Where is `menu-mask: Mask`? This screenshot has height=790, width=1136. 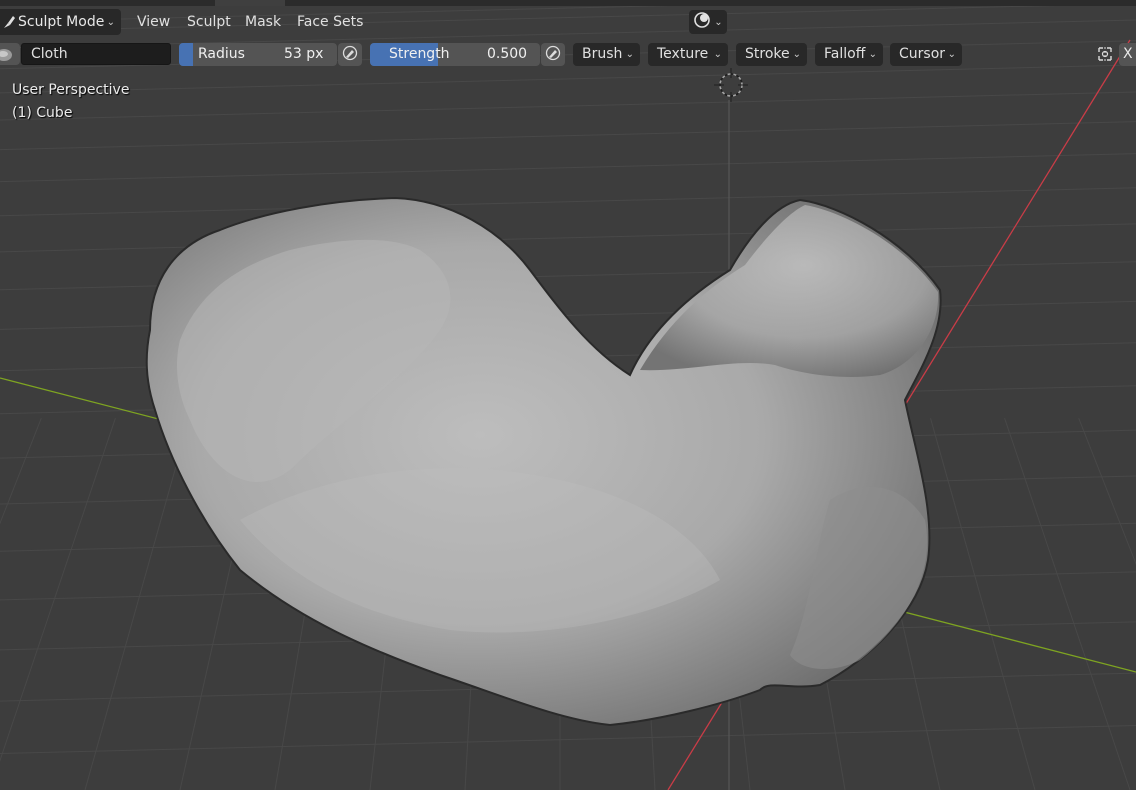 menu-mask: Mask is located at coordinates (263, 22).